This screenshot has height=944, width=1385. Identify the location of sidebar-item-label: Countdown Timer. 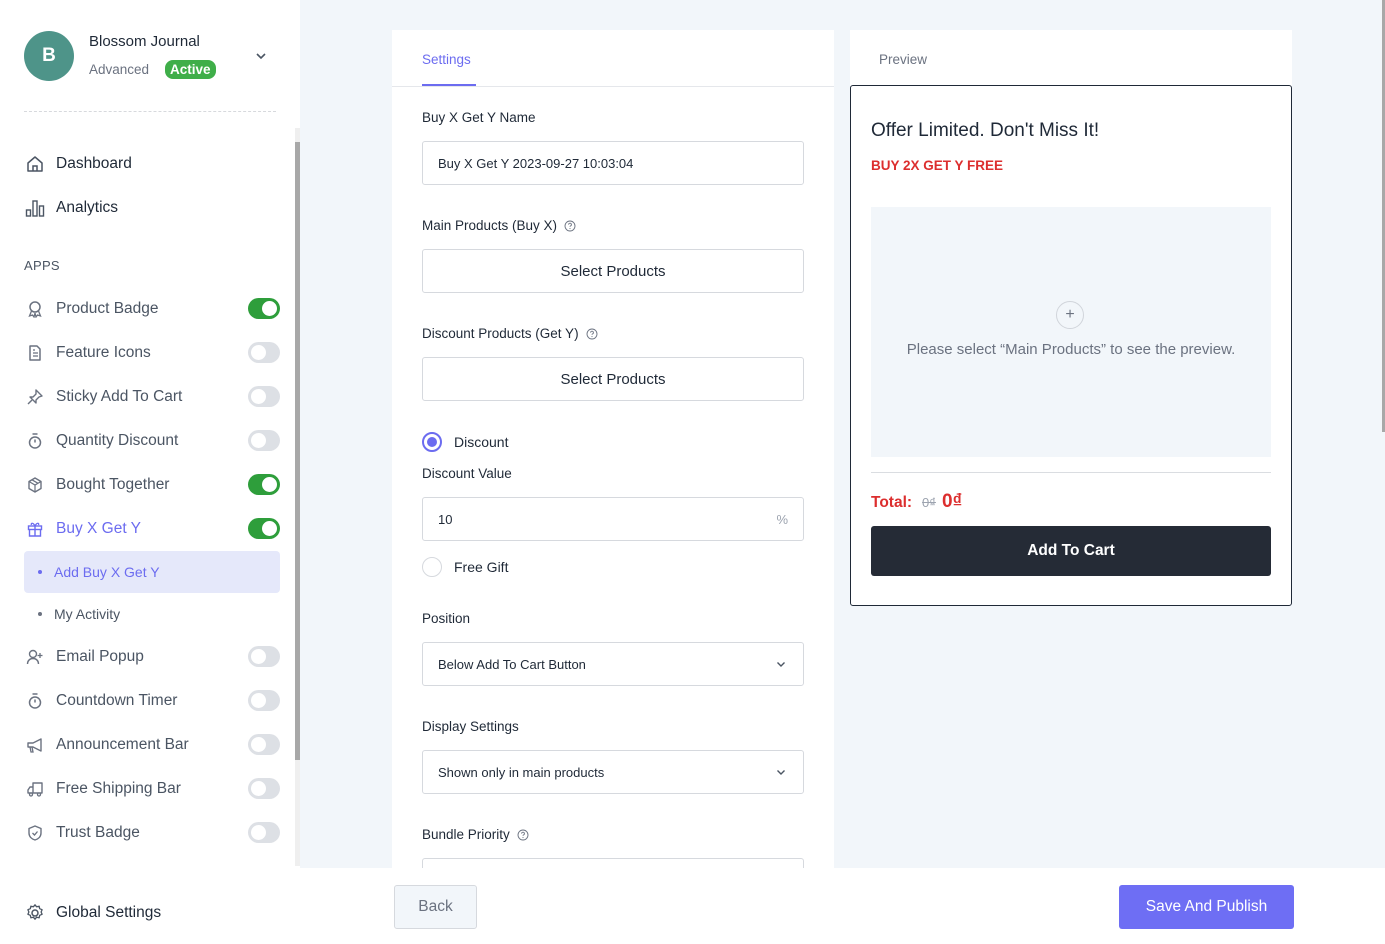
(117, 700).